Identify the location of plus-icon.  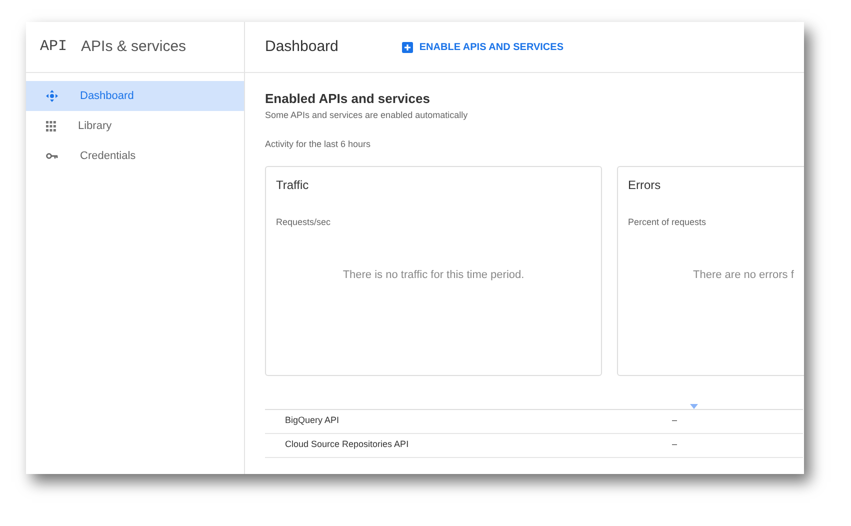
(408, 47).